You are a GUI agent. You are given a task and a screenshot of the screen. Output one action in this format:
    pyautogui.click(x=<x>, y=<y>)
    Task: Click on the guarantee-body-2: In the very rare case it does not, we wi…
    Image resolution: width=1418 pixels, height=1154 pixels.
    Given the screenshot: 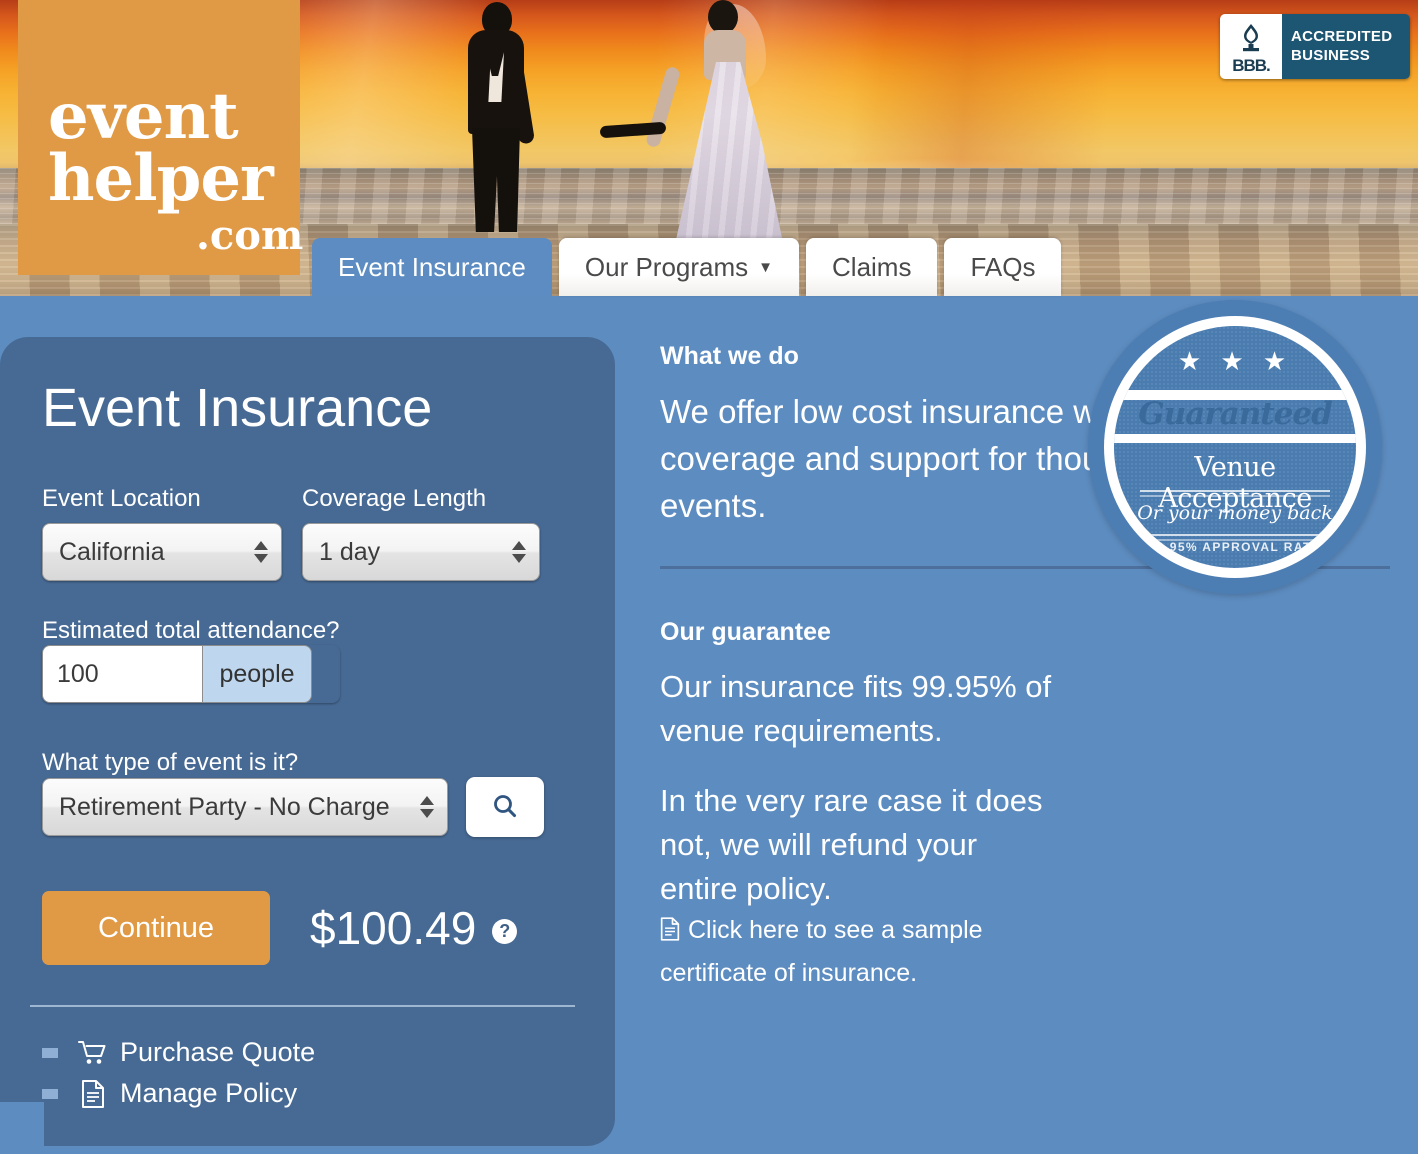 What is the action you would take?
    pyautogui.click(x=851, y=845)
    